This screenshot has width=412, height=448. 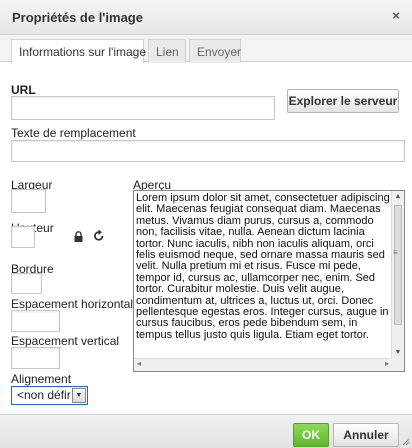 I want to click on tab-image-info: Informations sur l'image, so click(x=78, y=51).